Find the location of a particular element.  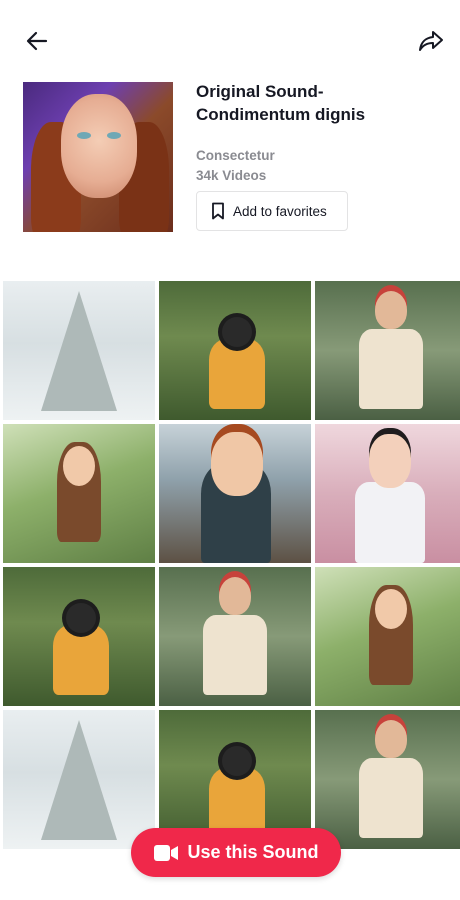

use-this-sound-label: Use this Sound is located at coordinates (253, 852).